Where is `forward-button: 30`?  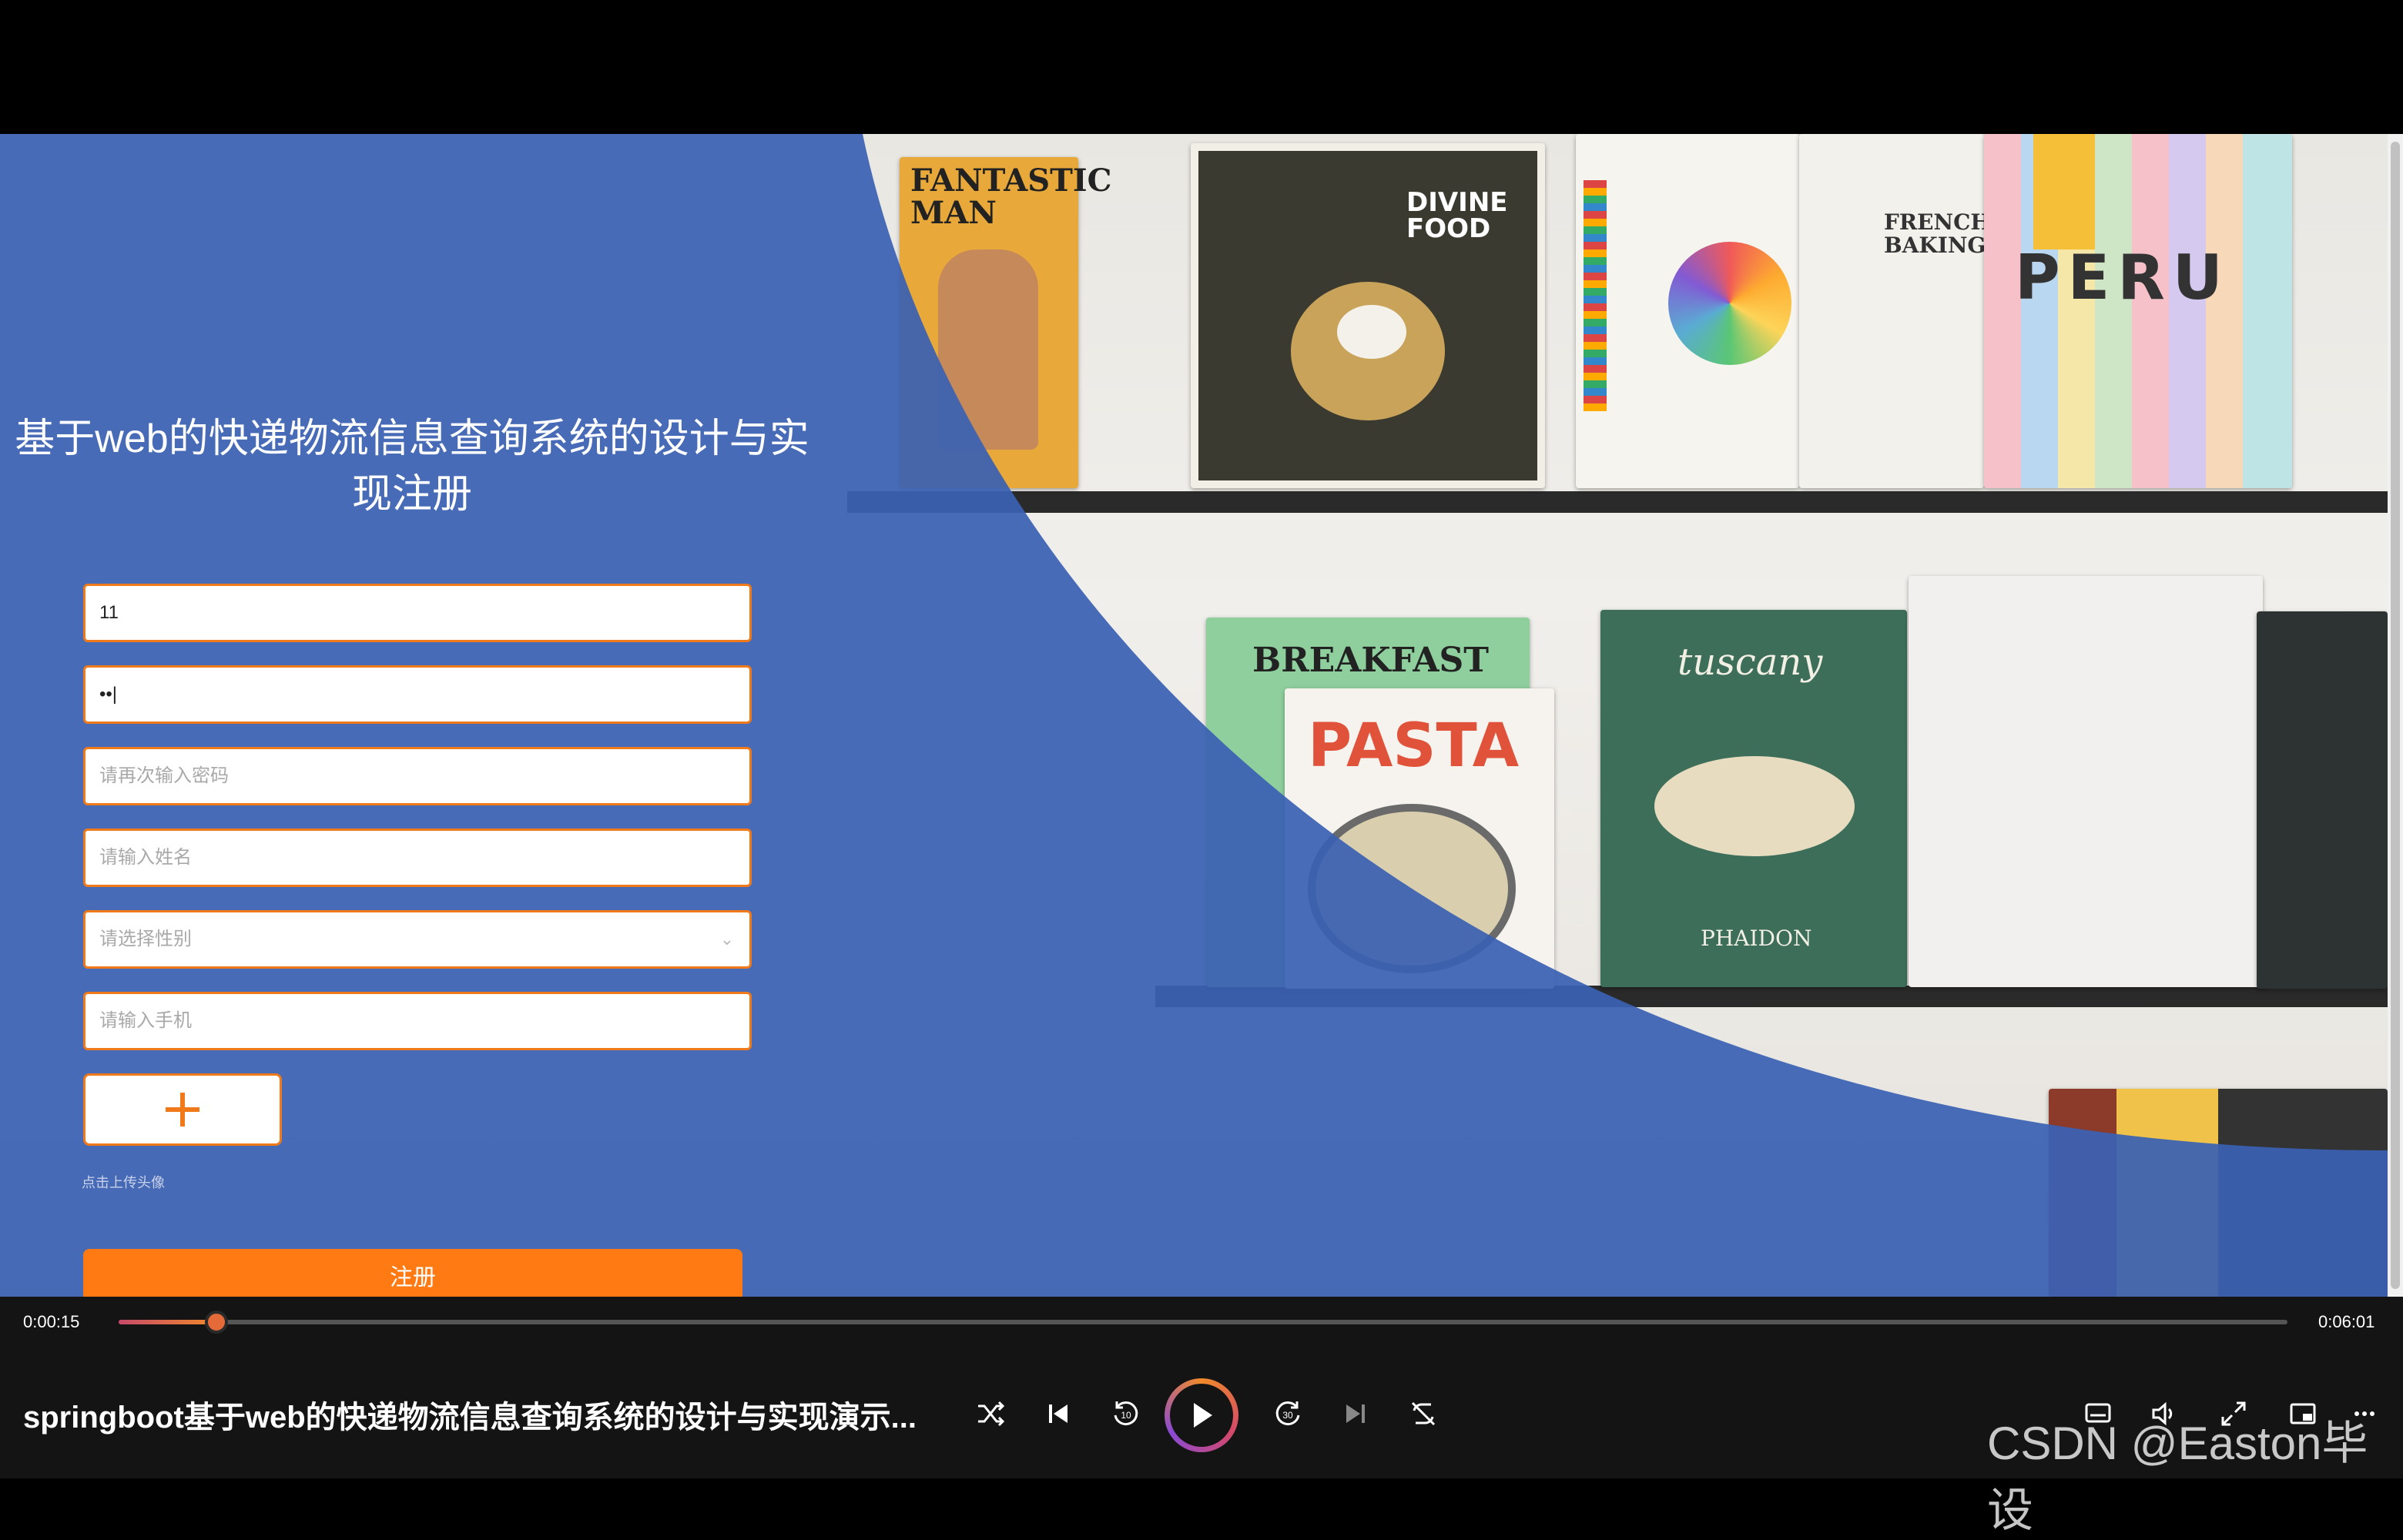
forward-button: 30 is located at coordinates (1288, 1413).